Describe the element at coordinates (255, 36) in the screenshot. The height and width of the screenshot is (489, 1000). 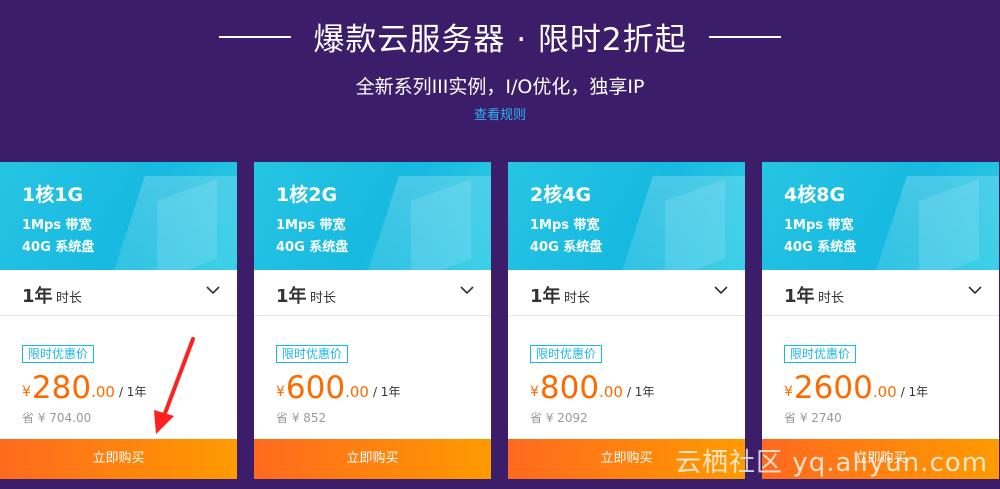
I see `title-line-left` at that location.